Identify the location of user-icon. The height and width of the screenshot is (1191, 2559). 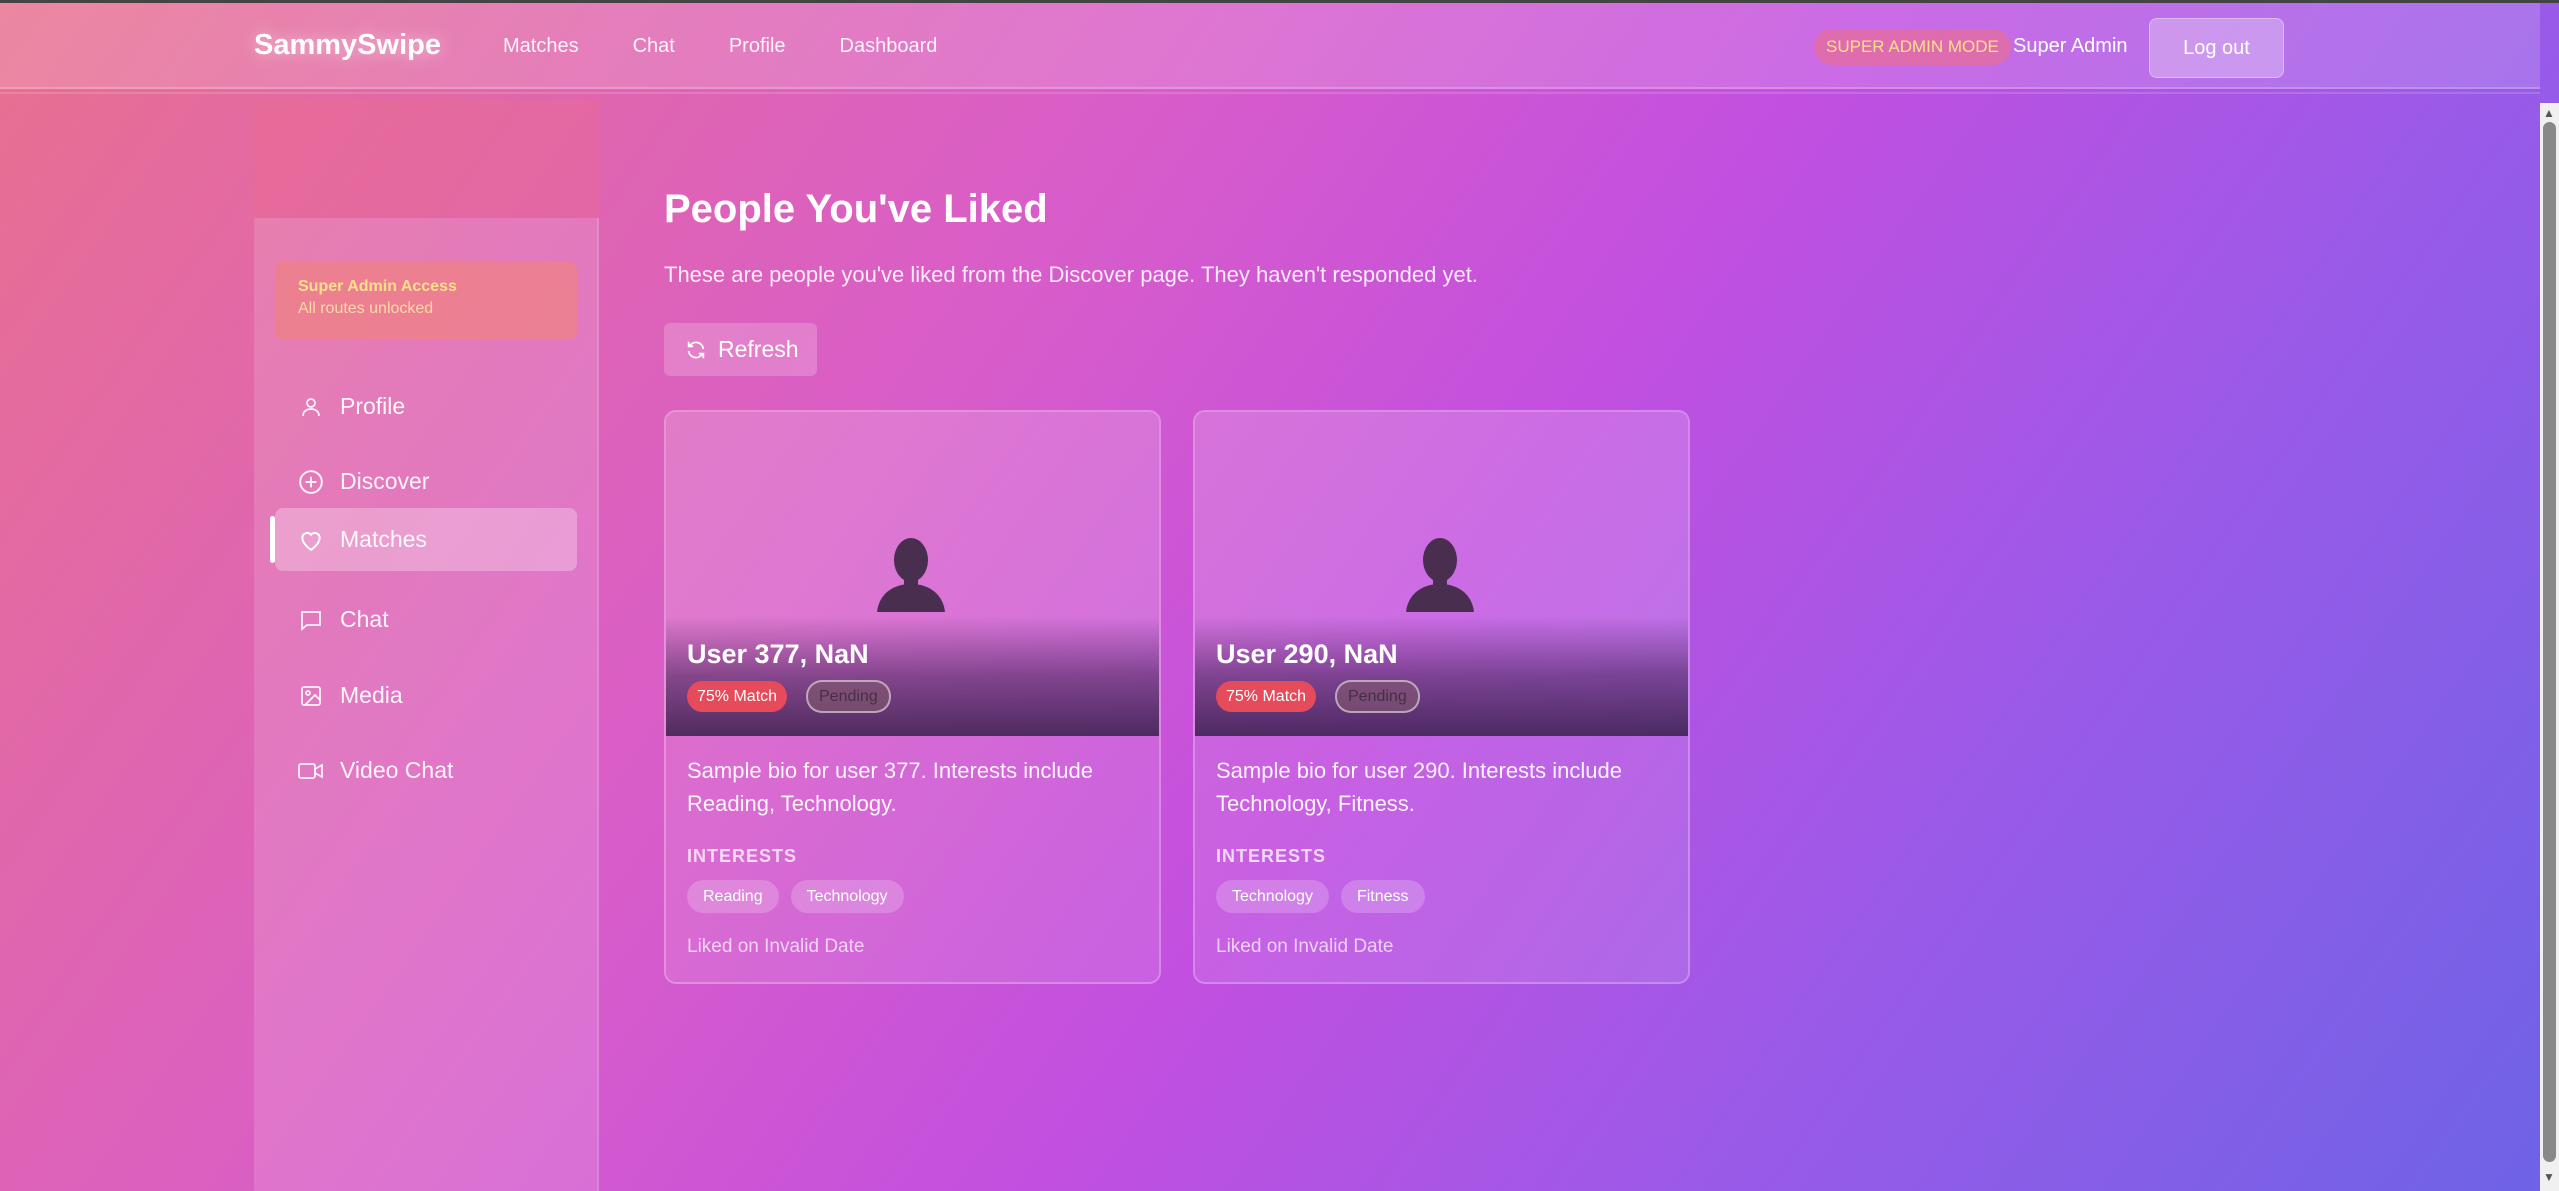
(311, 407).